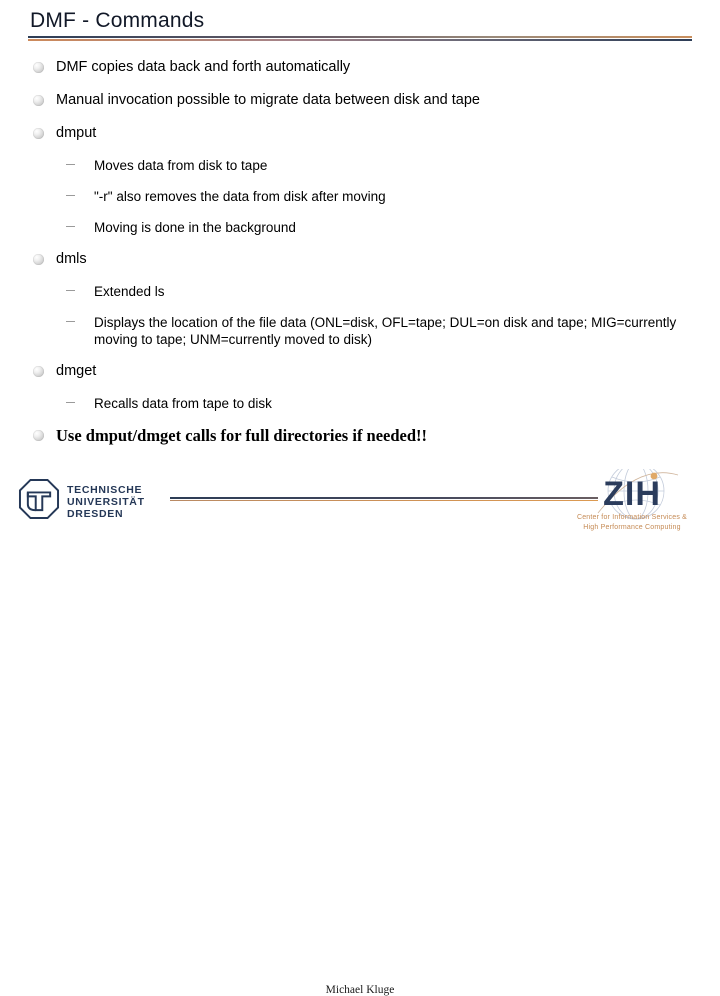  Describe the element at coordinates (360, 21) in the screenshot. I see `title-block: DMF - Commands` at that location.